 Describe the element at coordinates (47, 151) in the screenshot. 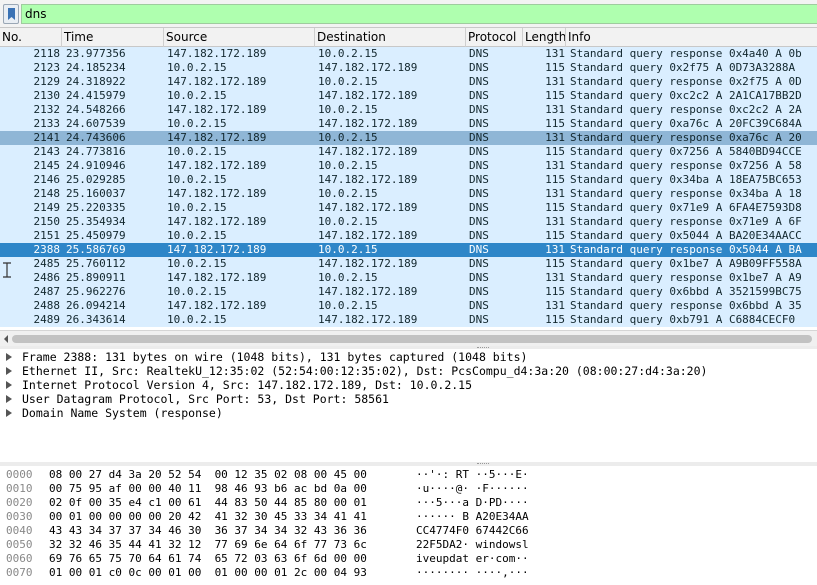

I see `packet-cell-no: 2143` at that location.